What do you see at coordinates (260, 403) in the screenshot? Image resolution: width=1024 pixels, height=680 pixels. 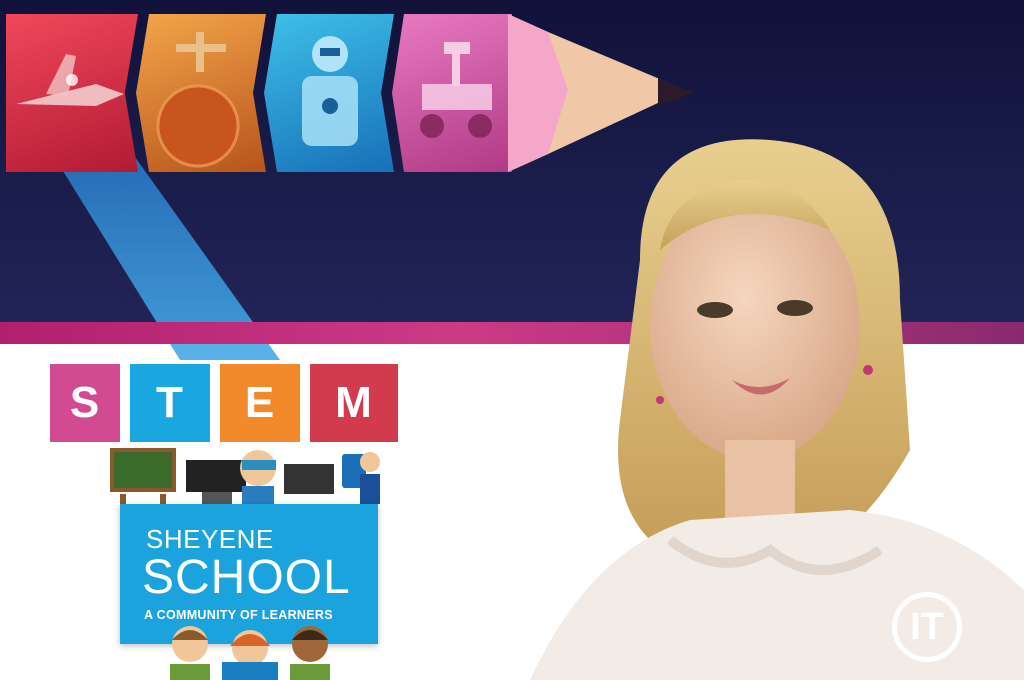 I see `stem-letter-e: E` at bounding box center [260, 403].